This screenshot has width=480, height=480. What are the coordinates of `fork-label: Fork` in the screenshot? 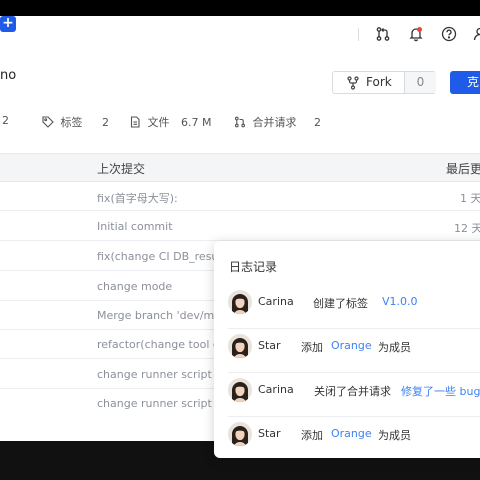 It's located at (379, 82).